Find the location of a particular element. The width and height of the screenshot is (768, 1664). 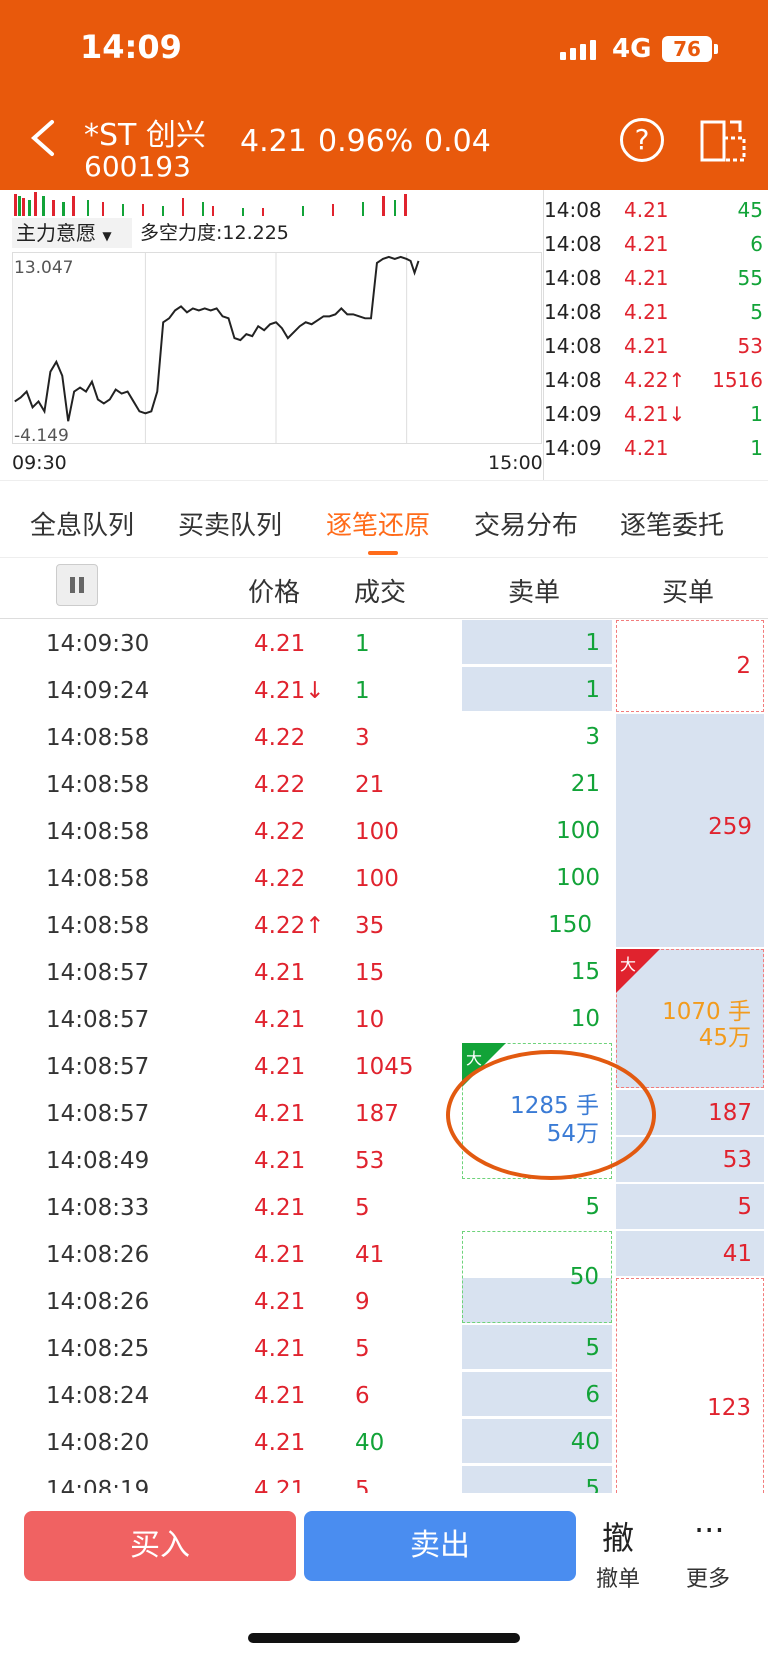

tick-row: 14:09 4.21 1 is located at coordinates (653, 448).